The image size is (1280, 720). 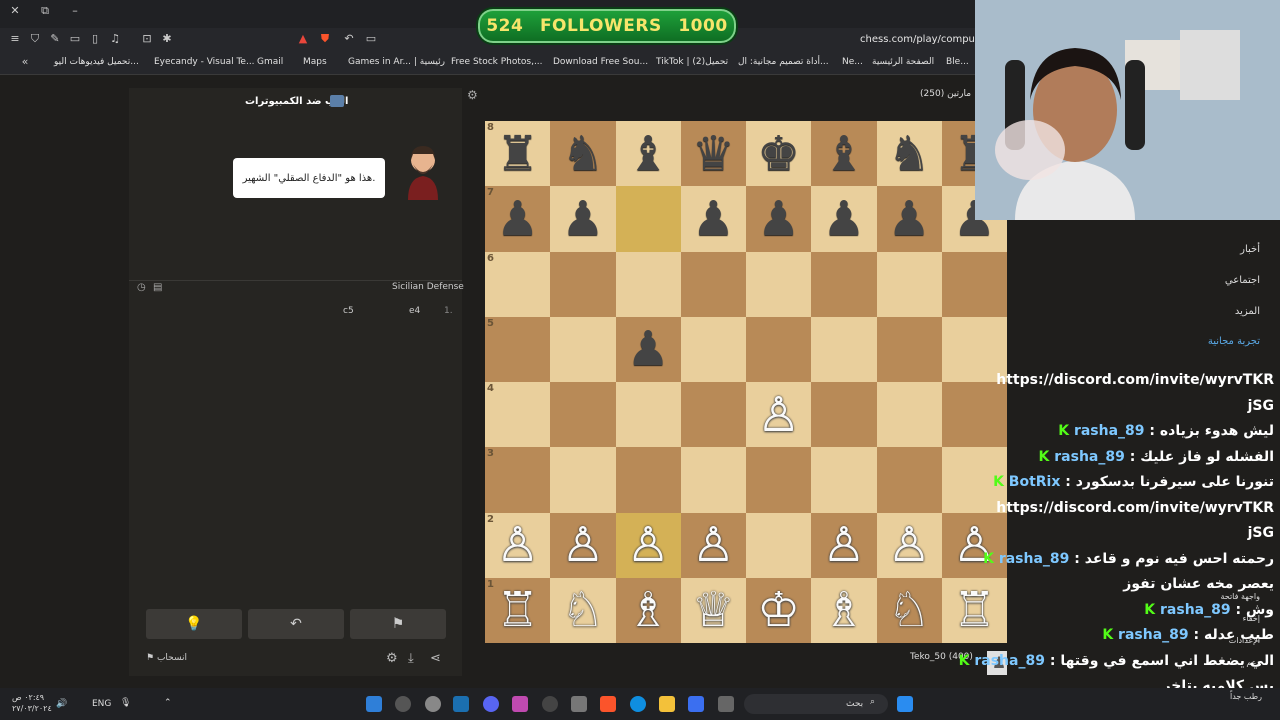 I want to click on chevron-left-icon: «, so click(x=25, y=62).